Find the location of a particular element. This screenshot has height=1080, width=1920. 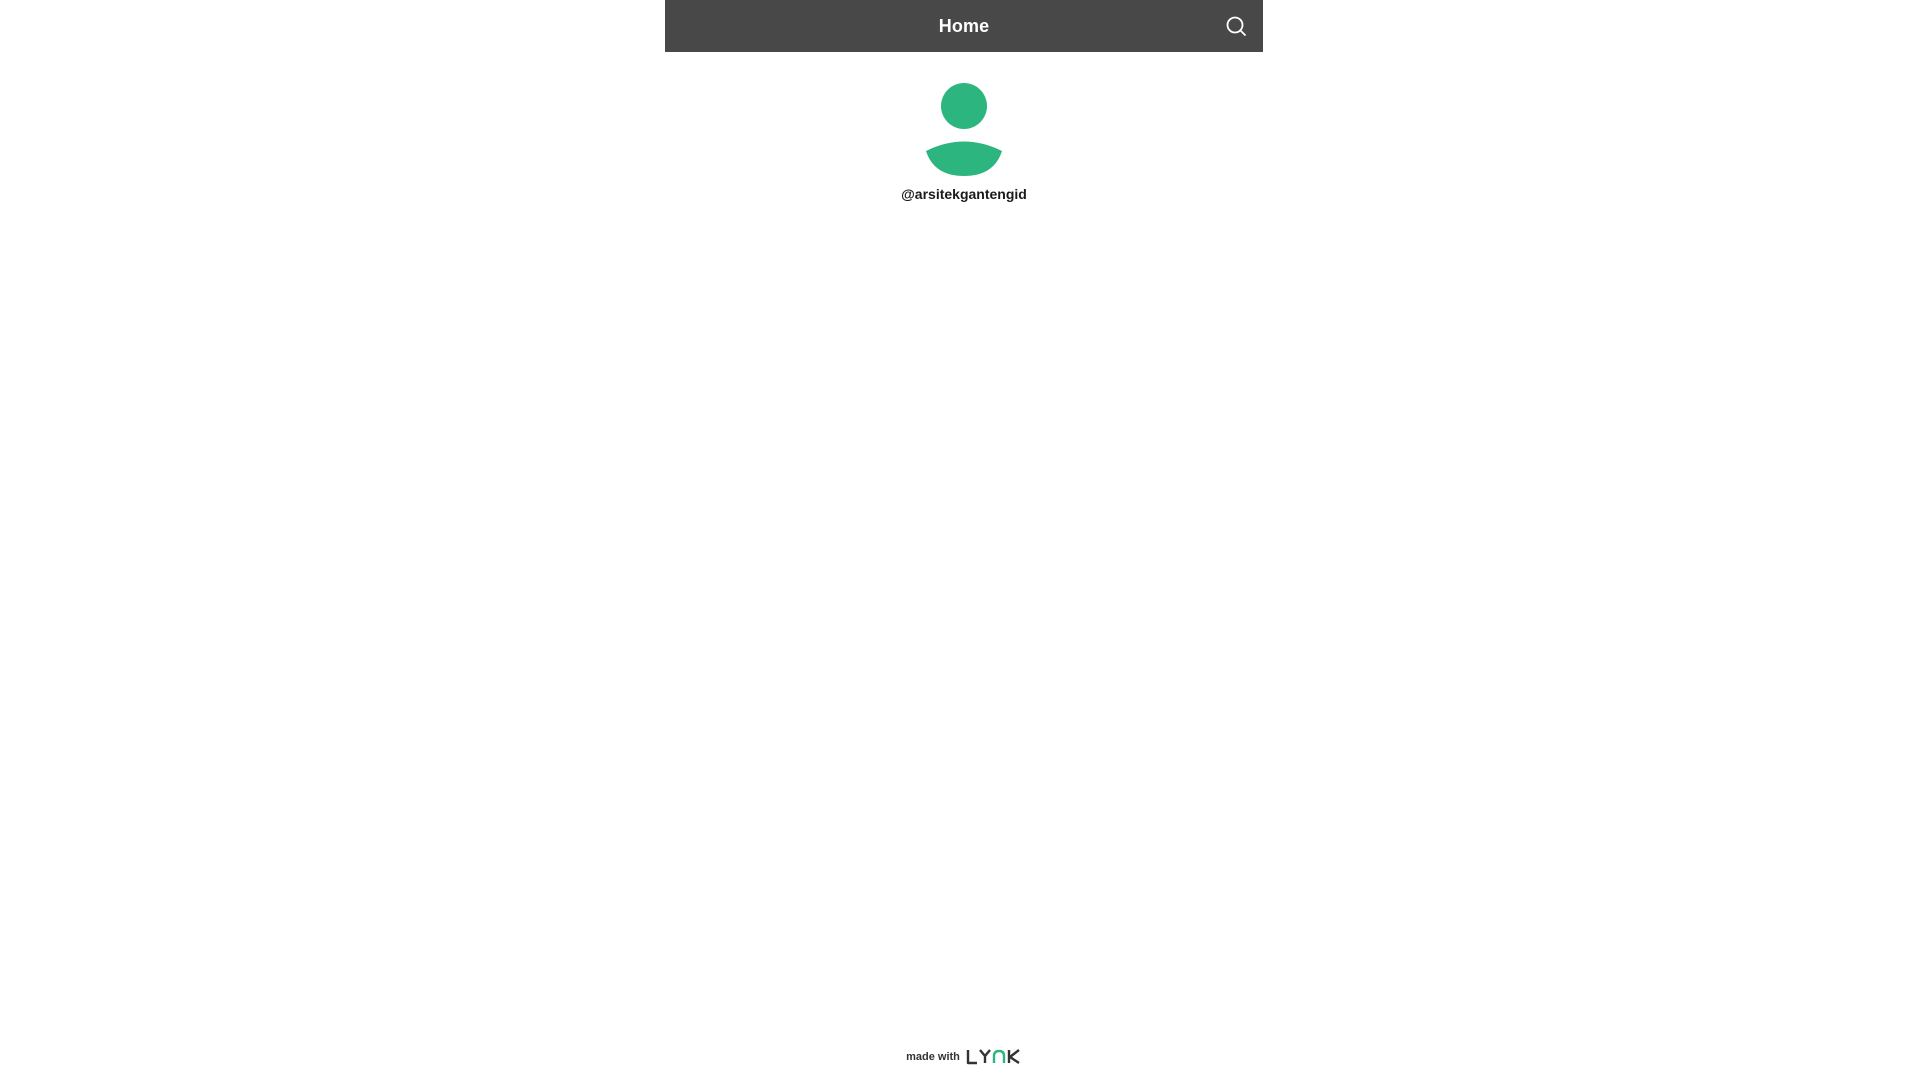

page-title: Home is located at coordinates (964, 25).